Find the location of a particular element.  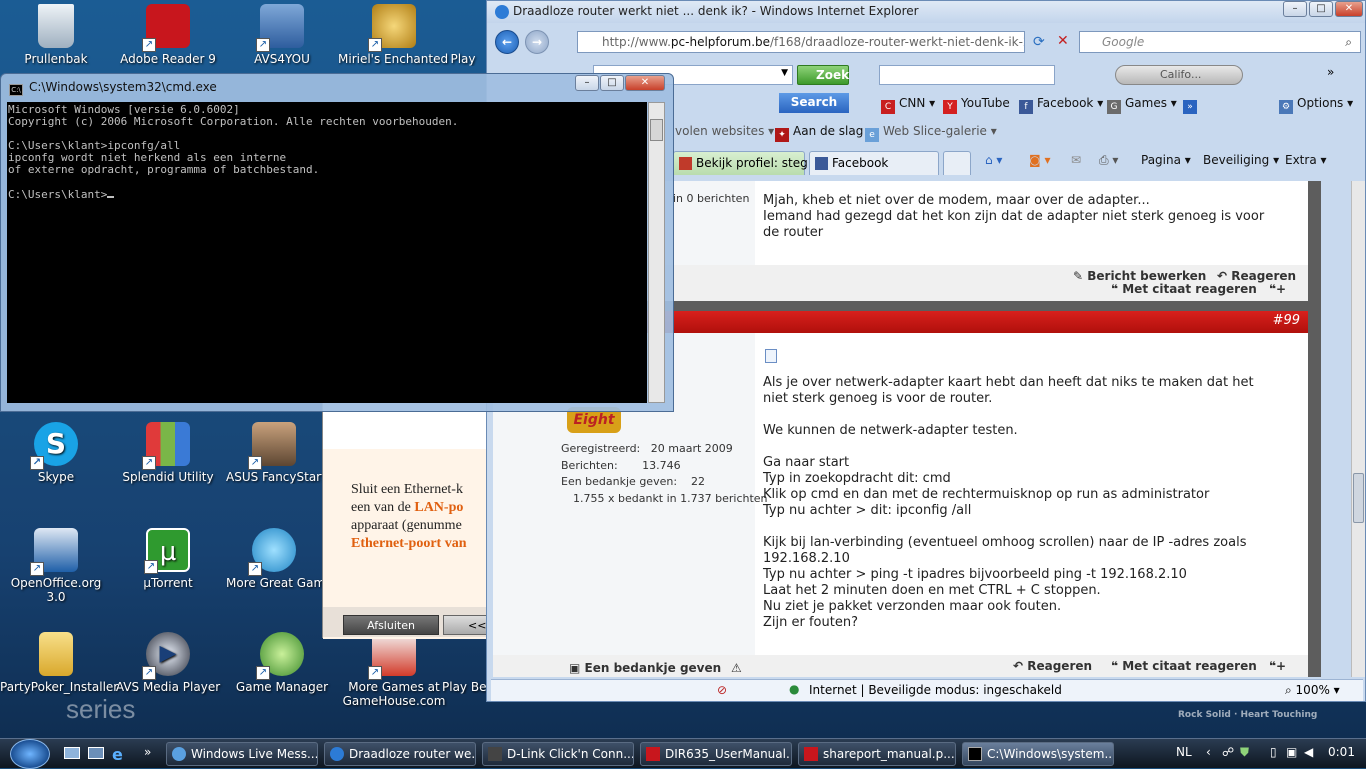

language-indicator: NL is located at coordinates (1184, 752).